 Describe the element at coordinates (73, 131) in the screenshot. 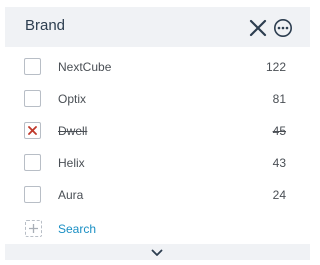

I see `facet-value-label: Dwell` at that location.